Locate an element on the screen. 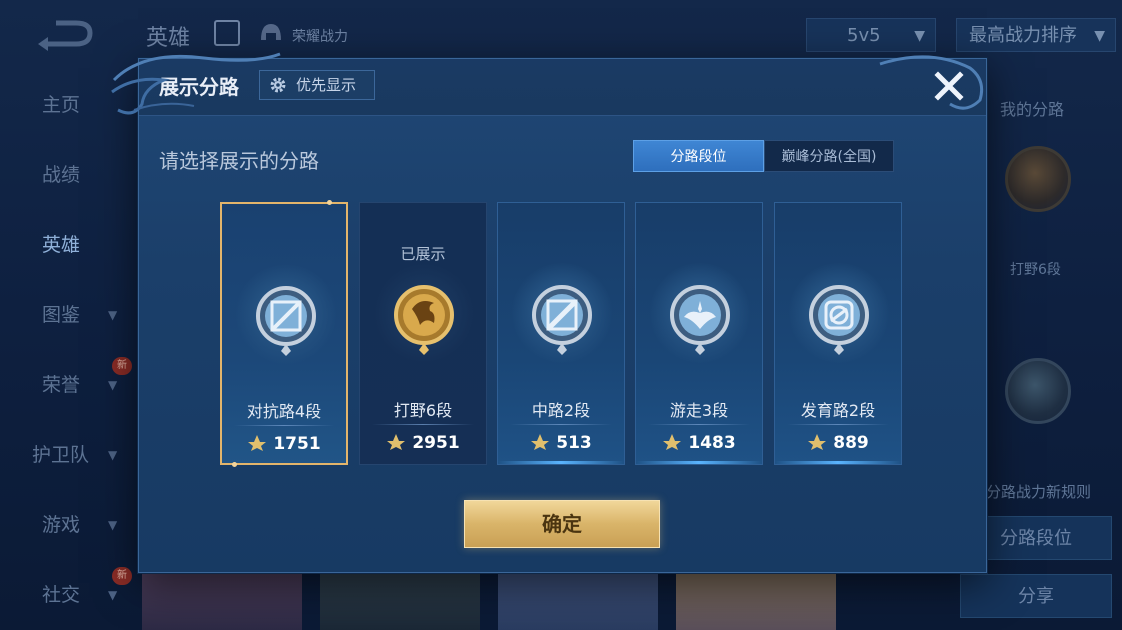 This screenshot has height=630, width=1122. lane-card-farm: 发育路2段 889 is located at coordinates (838, 333).